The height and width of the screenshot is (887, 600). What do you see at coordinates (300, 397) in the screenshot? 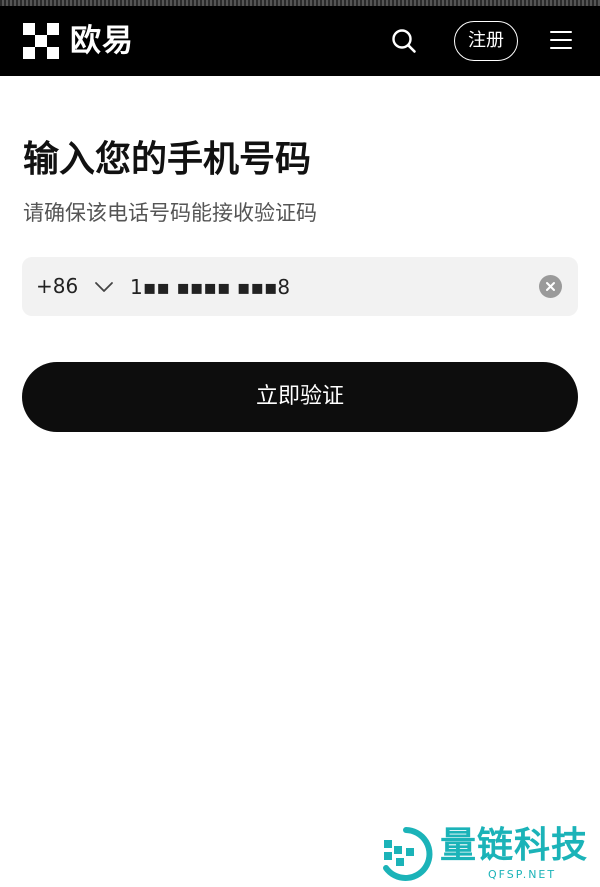
I see `verify-now-button: 立即验证` at bounding box center [300, 397].